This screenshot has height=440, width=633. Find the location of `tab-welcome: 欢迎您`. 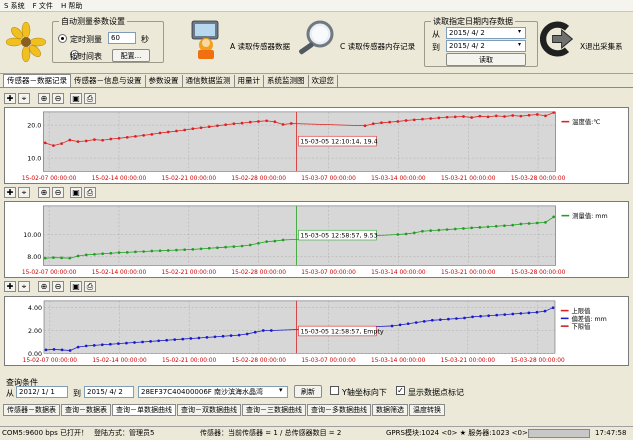

tab-welcome: 欢迎您 is located at coordinates (323, 81).